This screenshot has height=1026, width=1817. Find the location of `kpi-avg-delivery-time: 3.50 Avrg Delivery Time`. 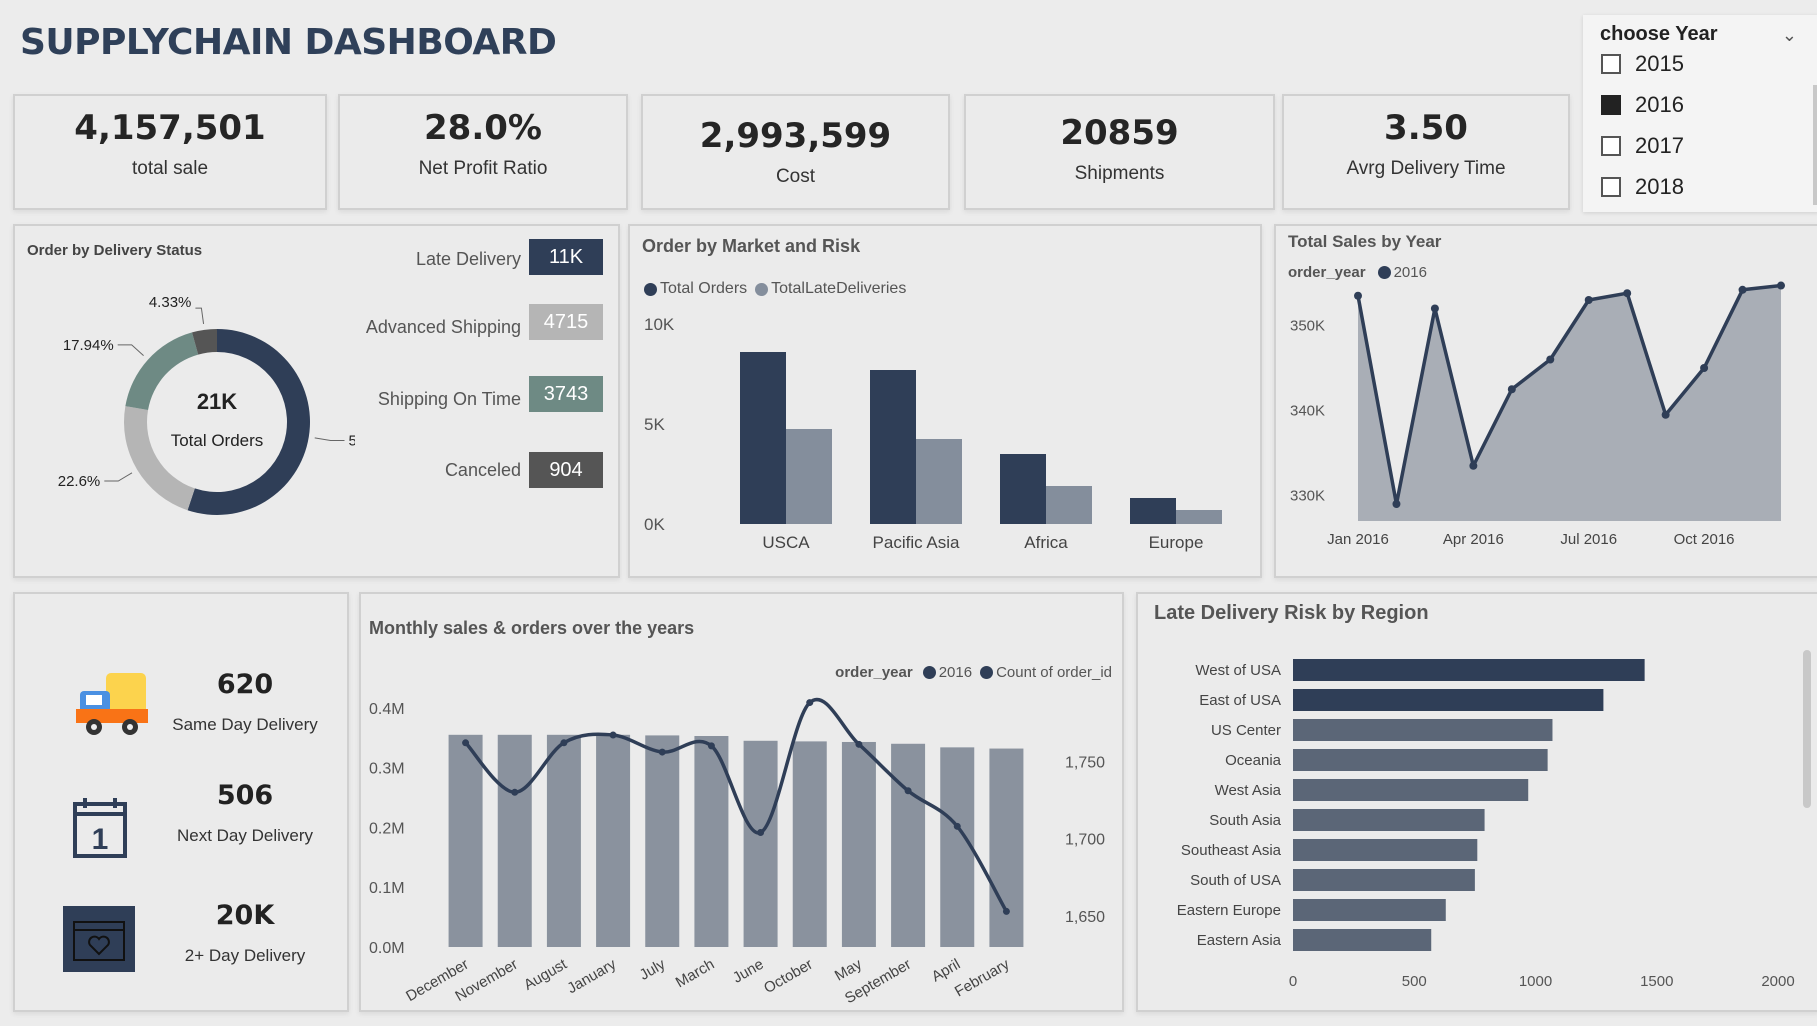

kpi-avg-delivery-time: 3.50 Avrg Delivery Time is located at coordinates (1426, 152).